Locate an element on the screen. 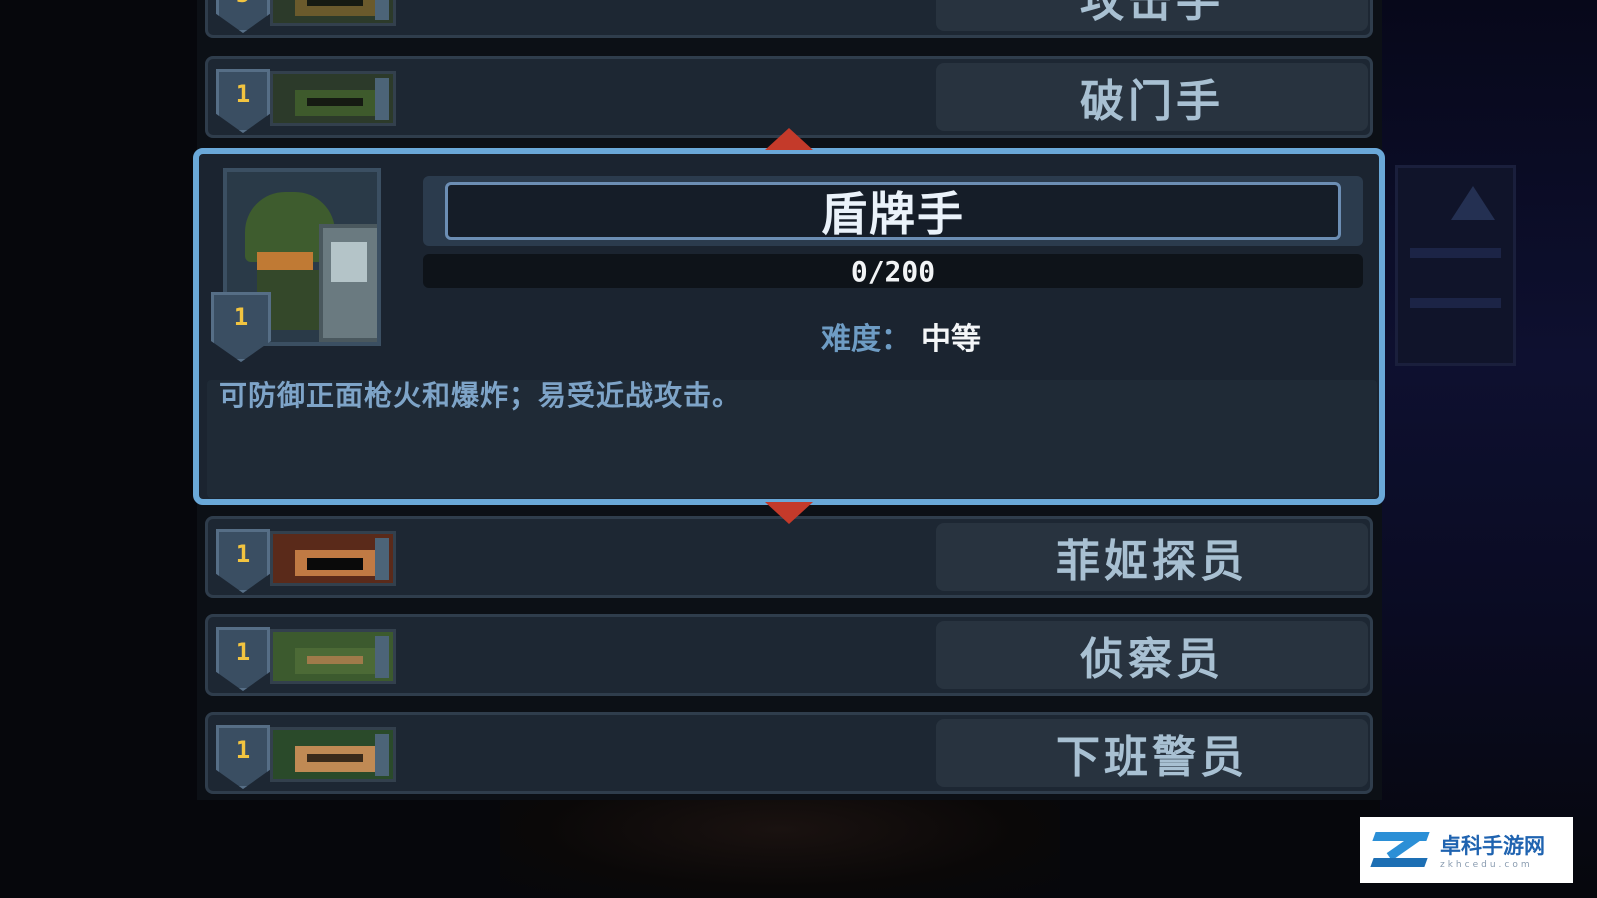 The image size is (1597, 898). experience-progress-text: 0/200 is located at coordinates (893, 271).